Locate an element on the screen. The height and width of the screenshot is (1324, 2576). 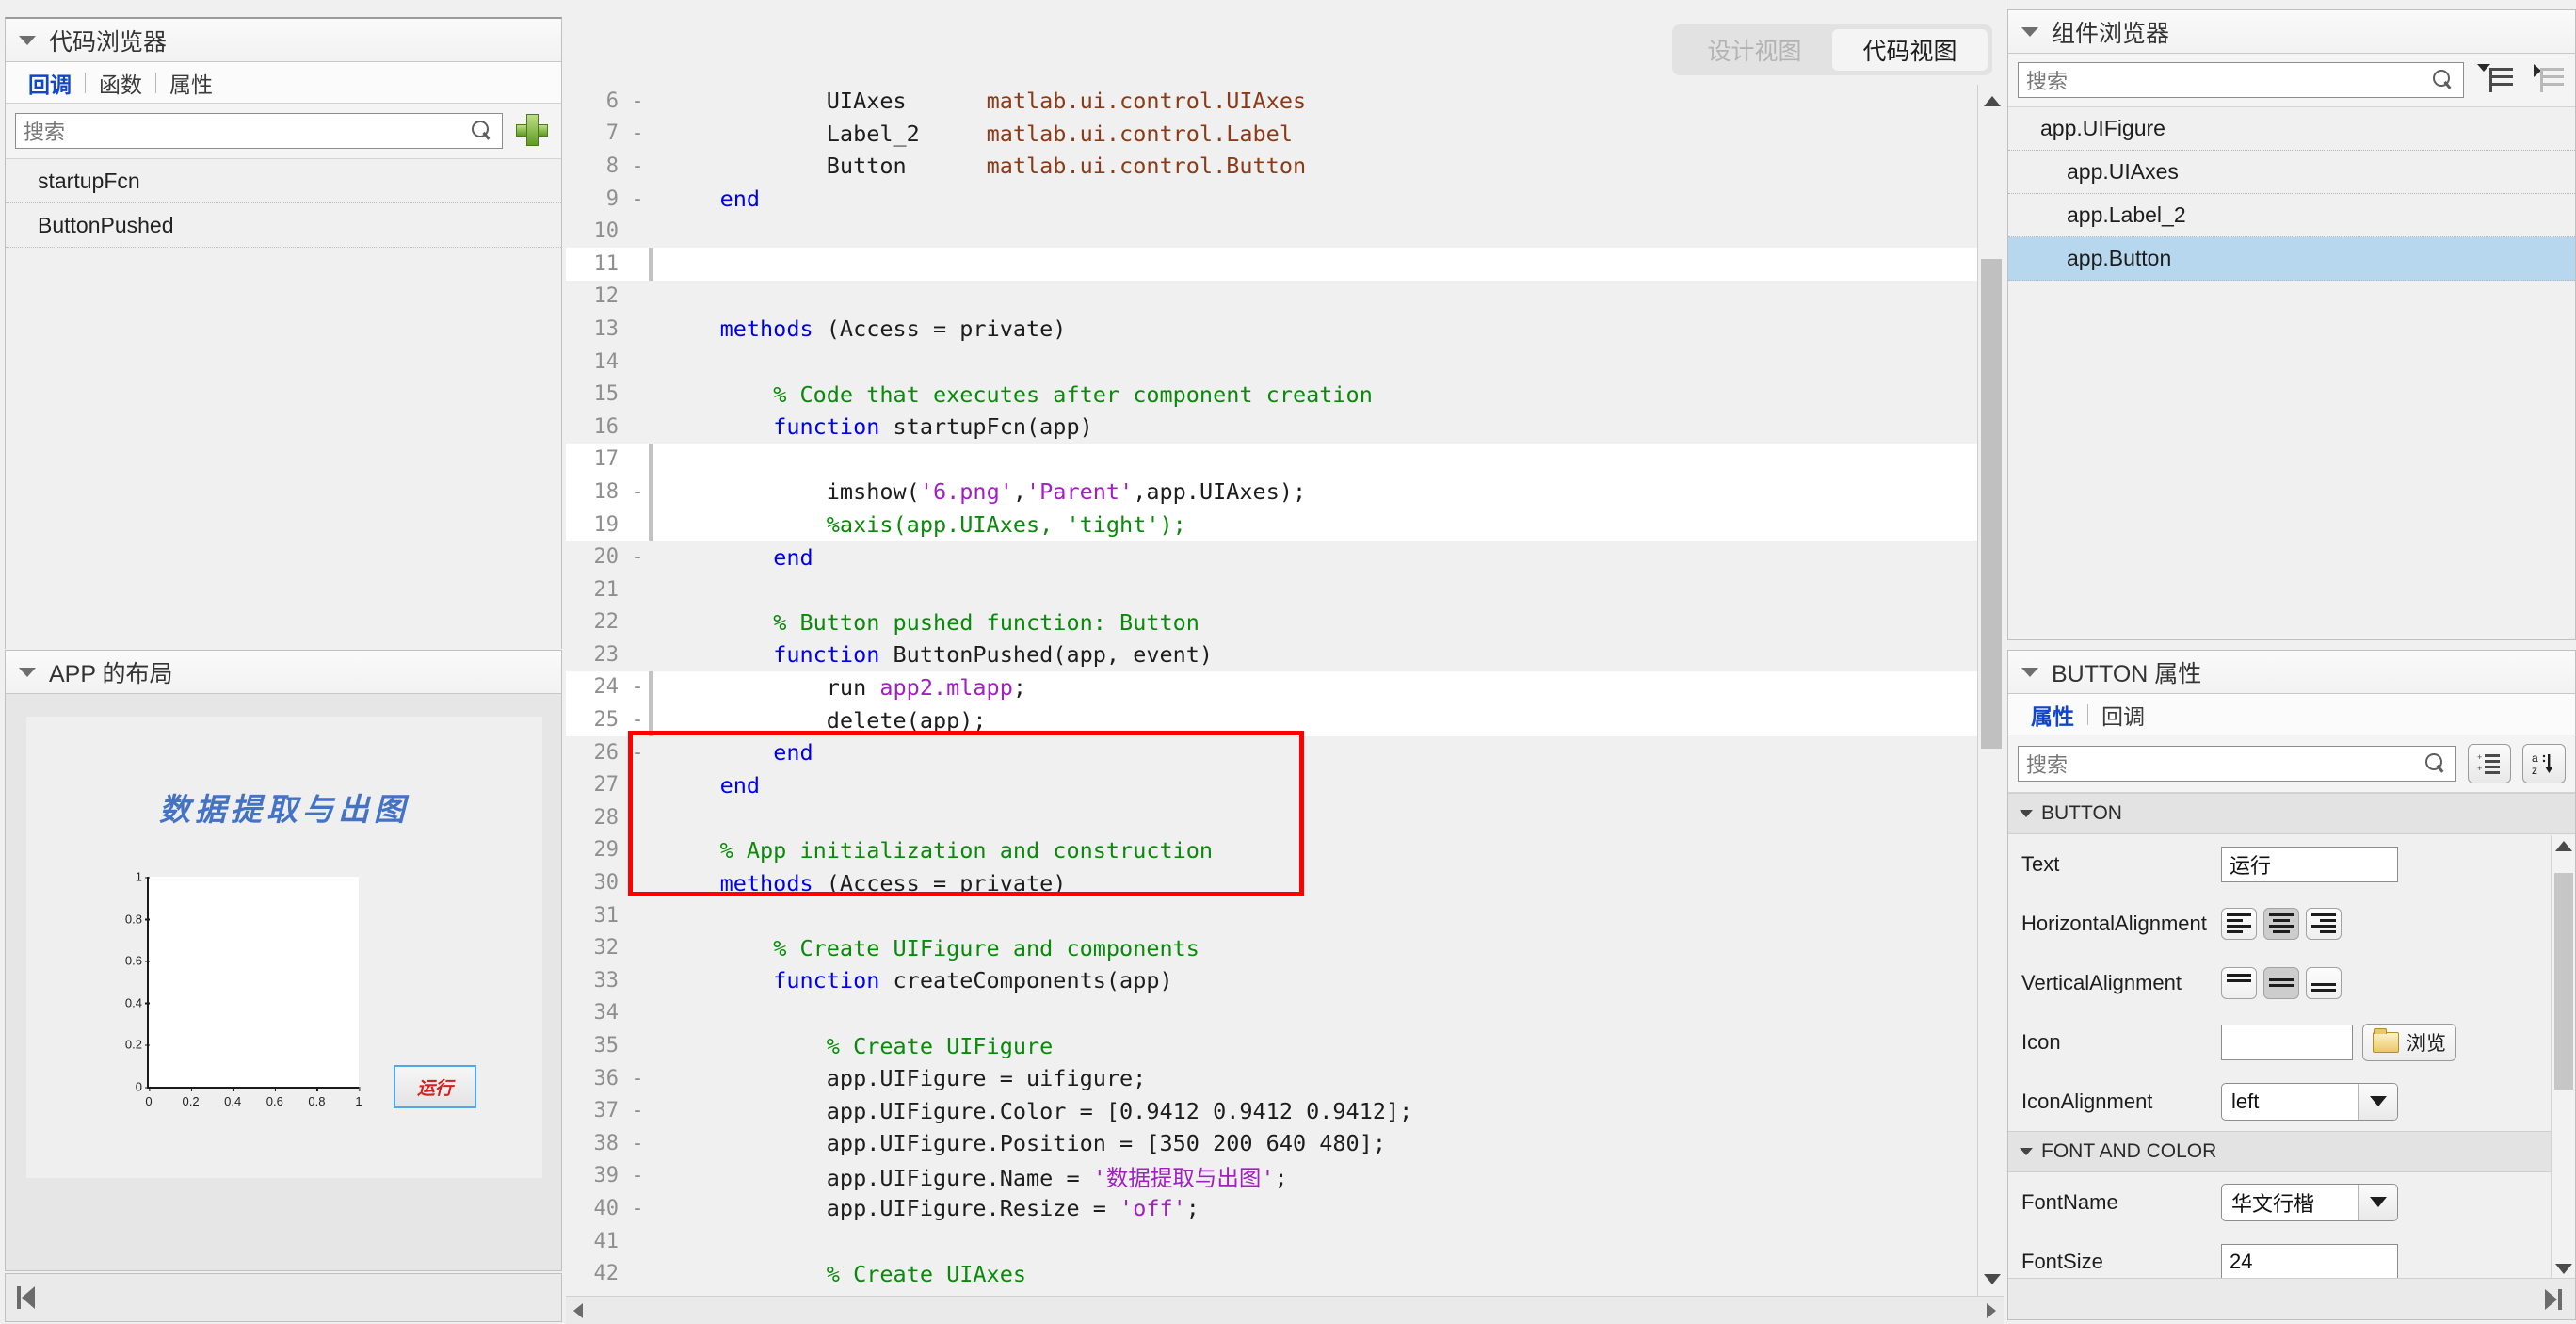
code-line: 18- imshow('6.png','Parent',app.UIAxes); is located at coordinates (1285, 492).